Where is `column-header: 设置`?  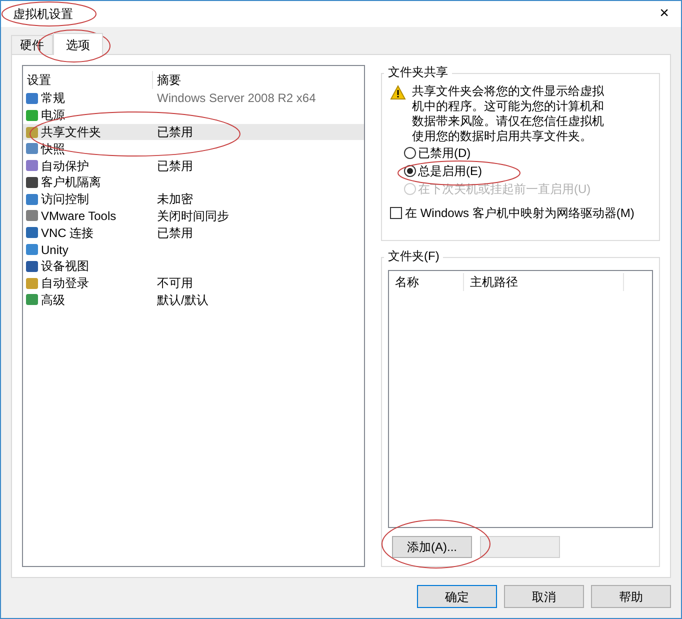 column-header: 设置 is located at coordinates (88, 80).